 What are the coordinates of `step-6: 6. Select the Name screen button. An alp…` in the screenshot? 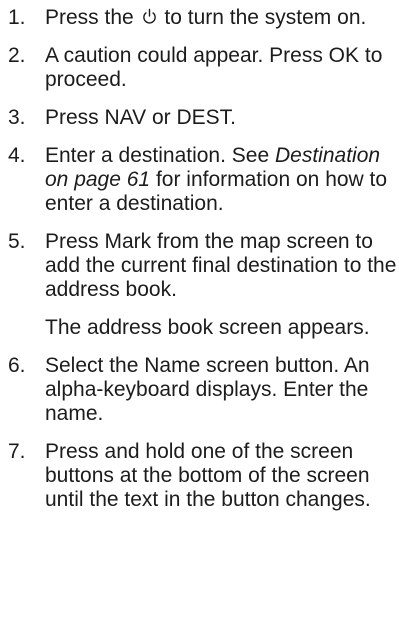 It's located at (200, 390).